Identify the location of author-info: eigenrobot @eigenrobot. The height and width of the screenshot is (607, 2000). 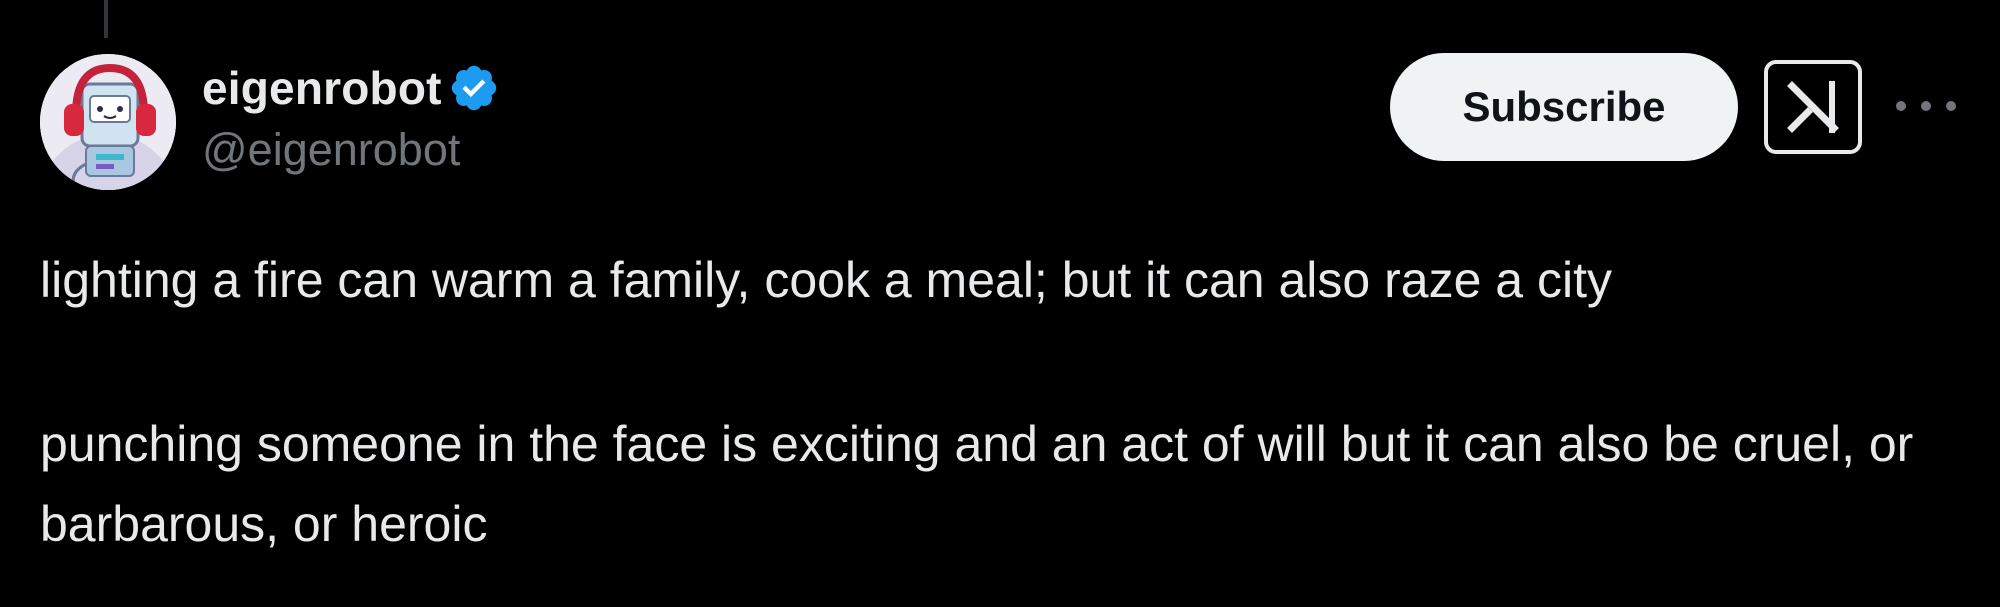
(351, 116).